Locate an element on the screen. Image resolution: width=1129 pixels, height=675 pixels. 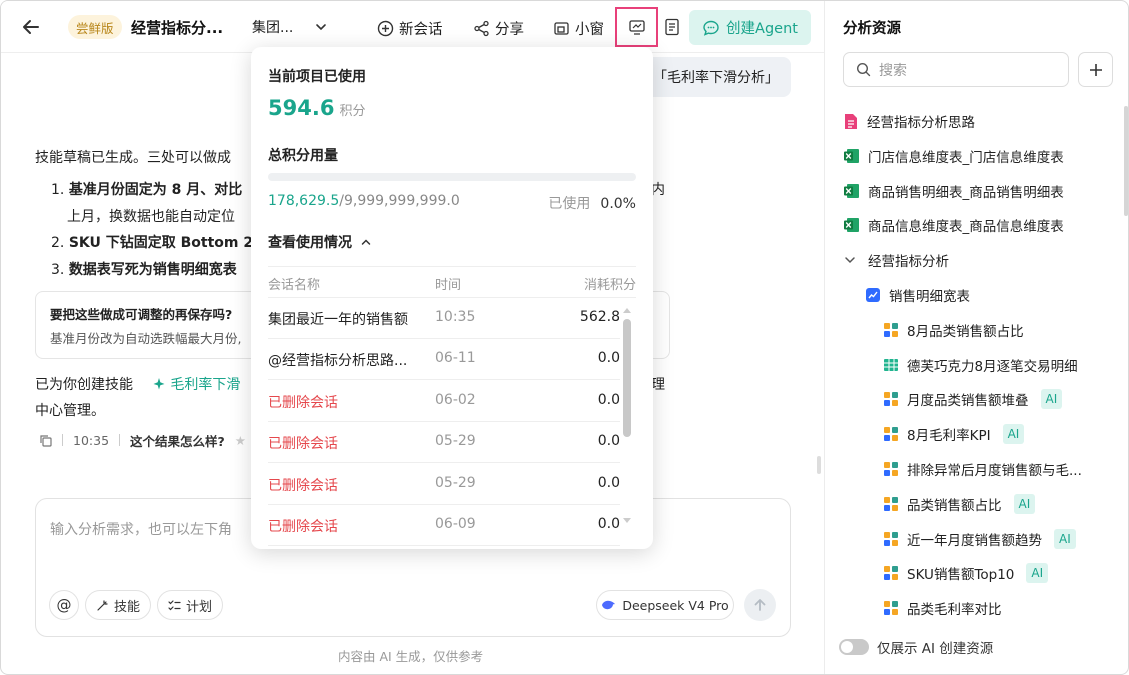
total-amount: /9,999,999,999.0 is located at coordinates (399, 201).